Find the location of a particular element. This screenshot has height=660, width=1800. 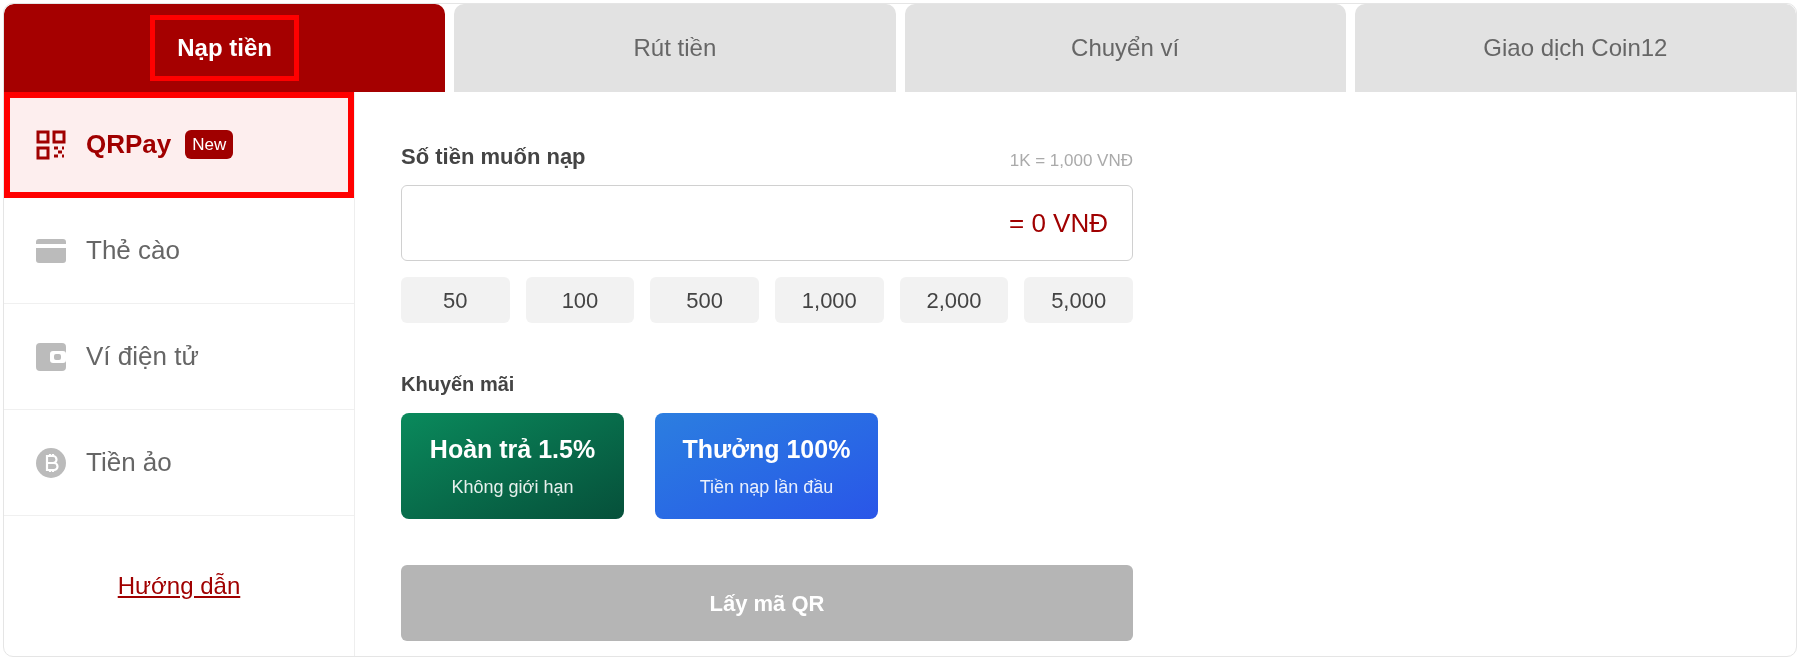

promotion-title: Hoàn trả 1.5% is located at coordinates (512, 449).